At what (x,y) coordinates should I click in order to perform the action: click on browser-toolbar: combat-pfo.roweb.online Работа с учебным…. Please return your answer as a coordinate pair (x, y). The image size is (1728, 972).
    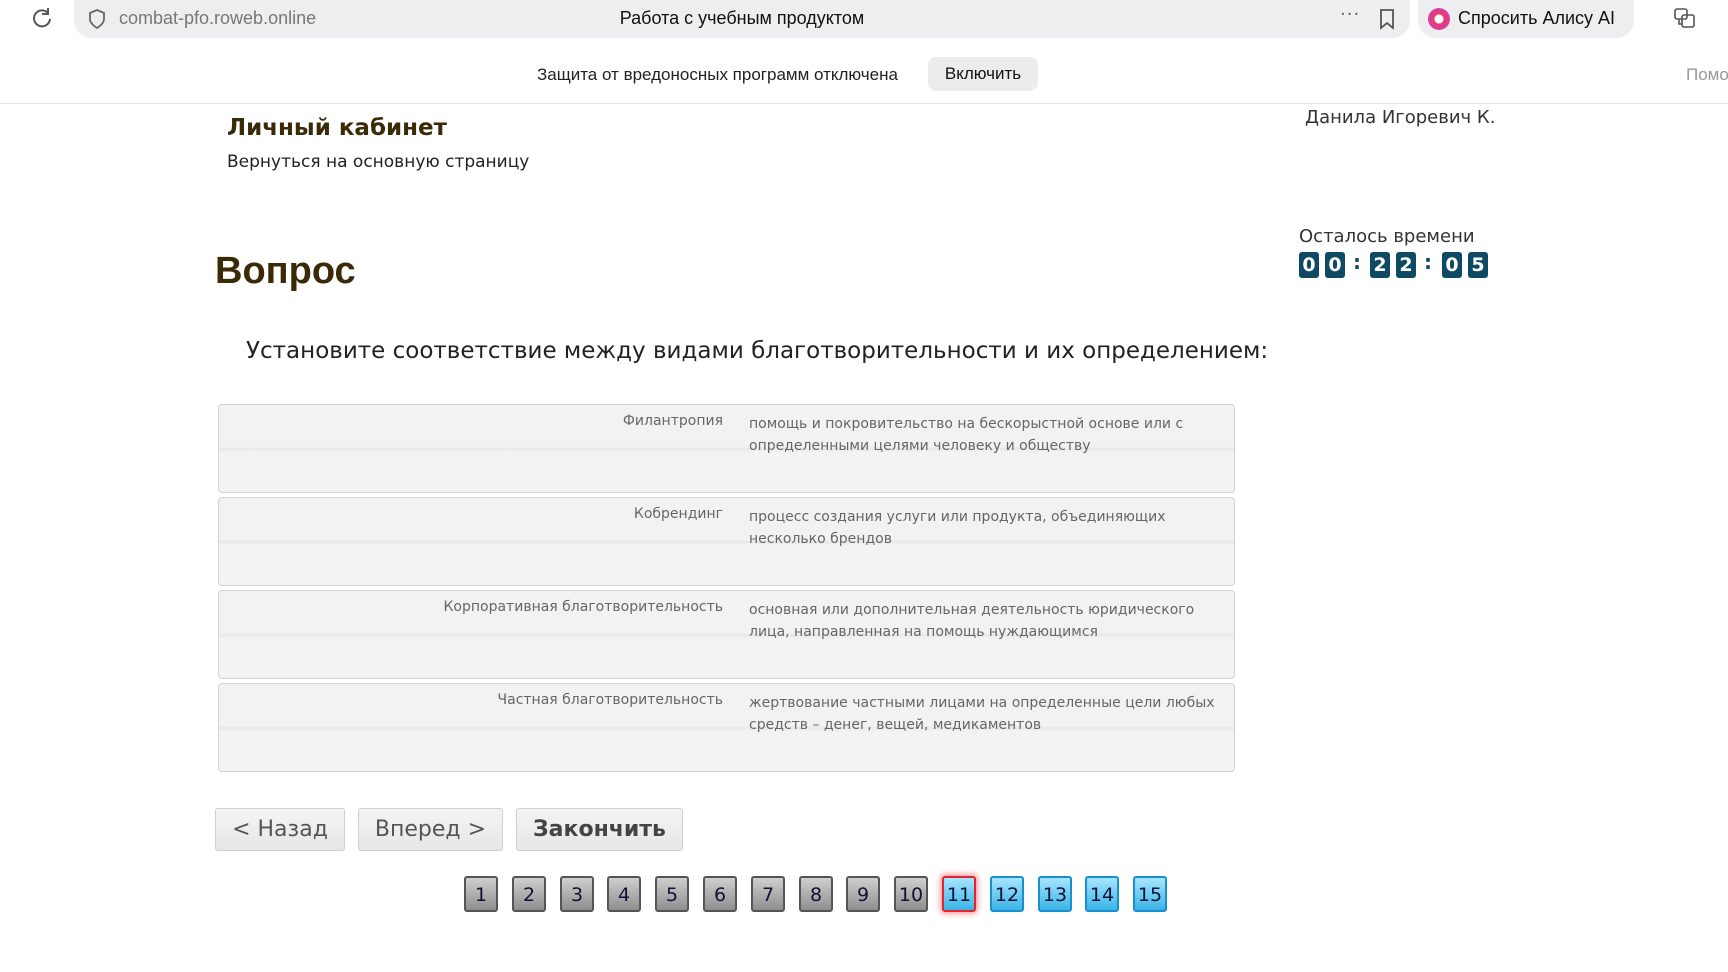
    Looking at the image, I should click on (864, 19).